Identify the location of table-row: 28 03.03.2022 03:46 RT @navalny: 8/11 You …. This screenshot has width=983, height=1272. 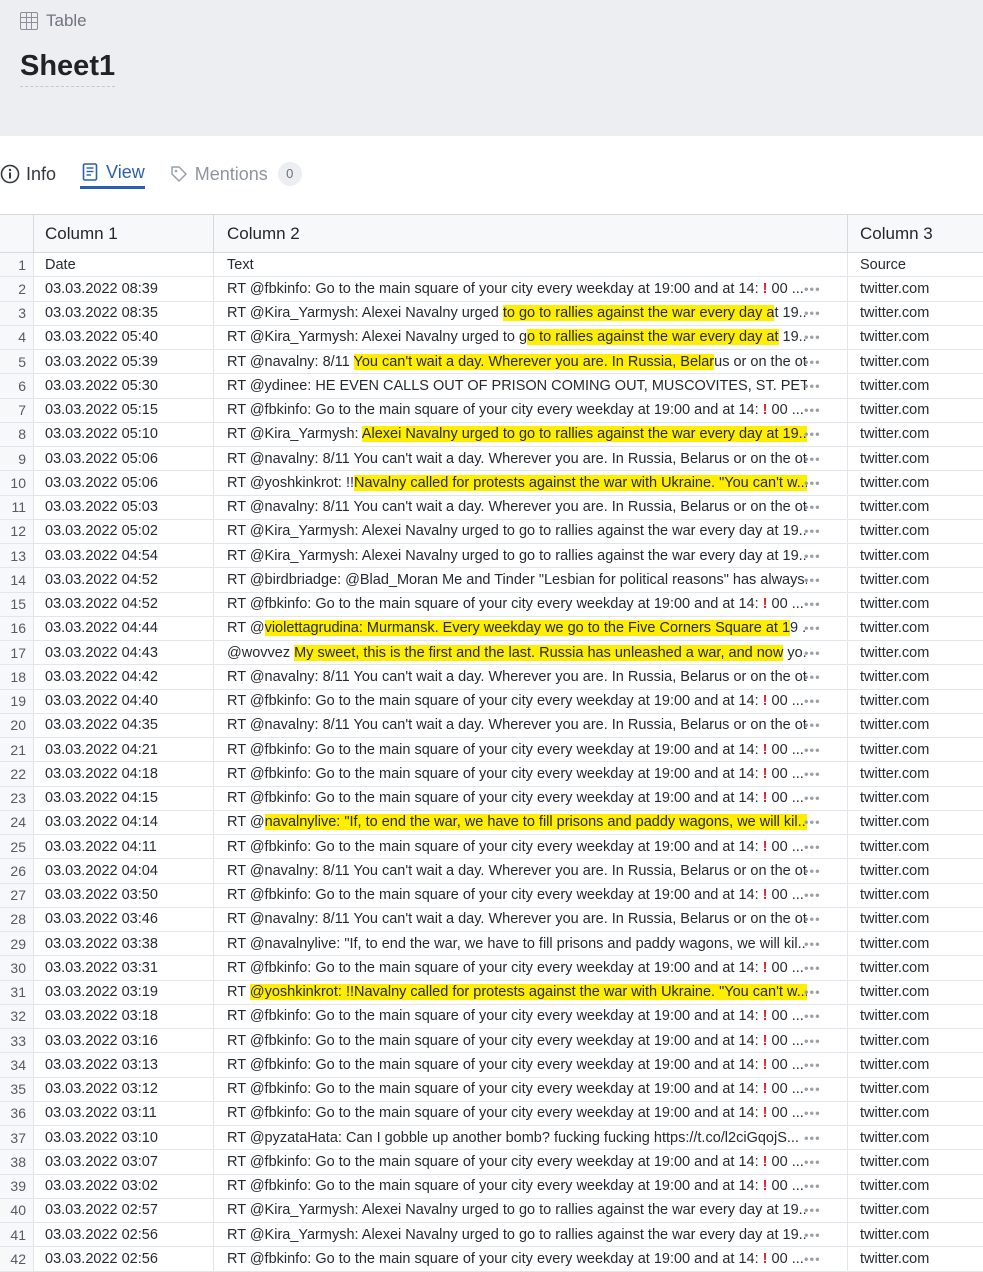
(491, 919).